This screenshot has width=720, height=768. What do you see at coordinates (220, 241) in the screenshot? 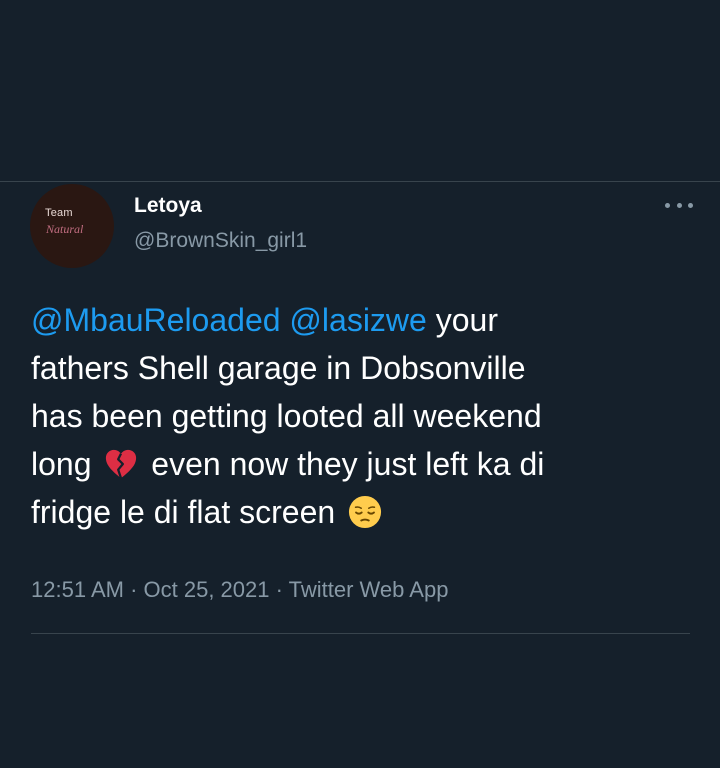
I see `user-handle: @BrownSkin_girl1` at bounding box center [220, 241].